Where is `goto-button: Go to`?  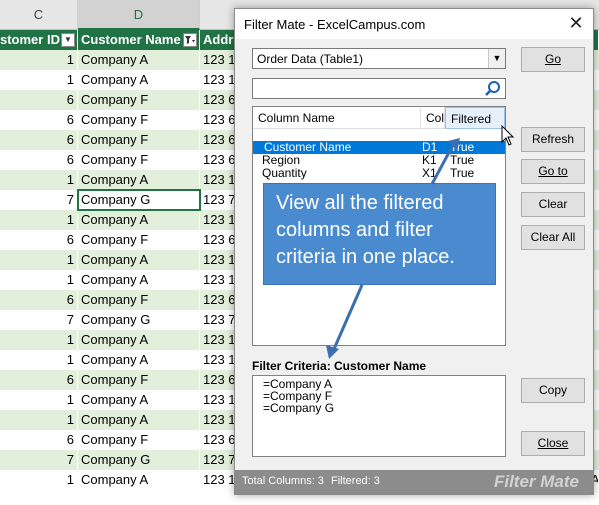 goto-button: Go to is located at coordinates (553, 171).